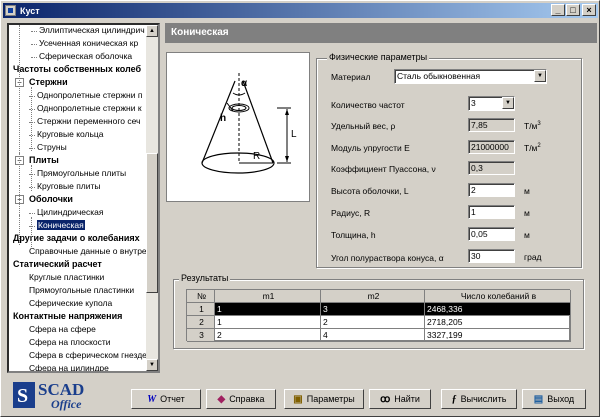 The image size is (600, 417). I want to click on tree-item: Однопролетные стержни п, so click(89, 95).